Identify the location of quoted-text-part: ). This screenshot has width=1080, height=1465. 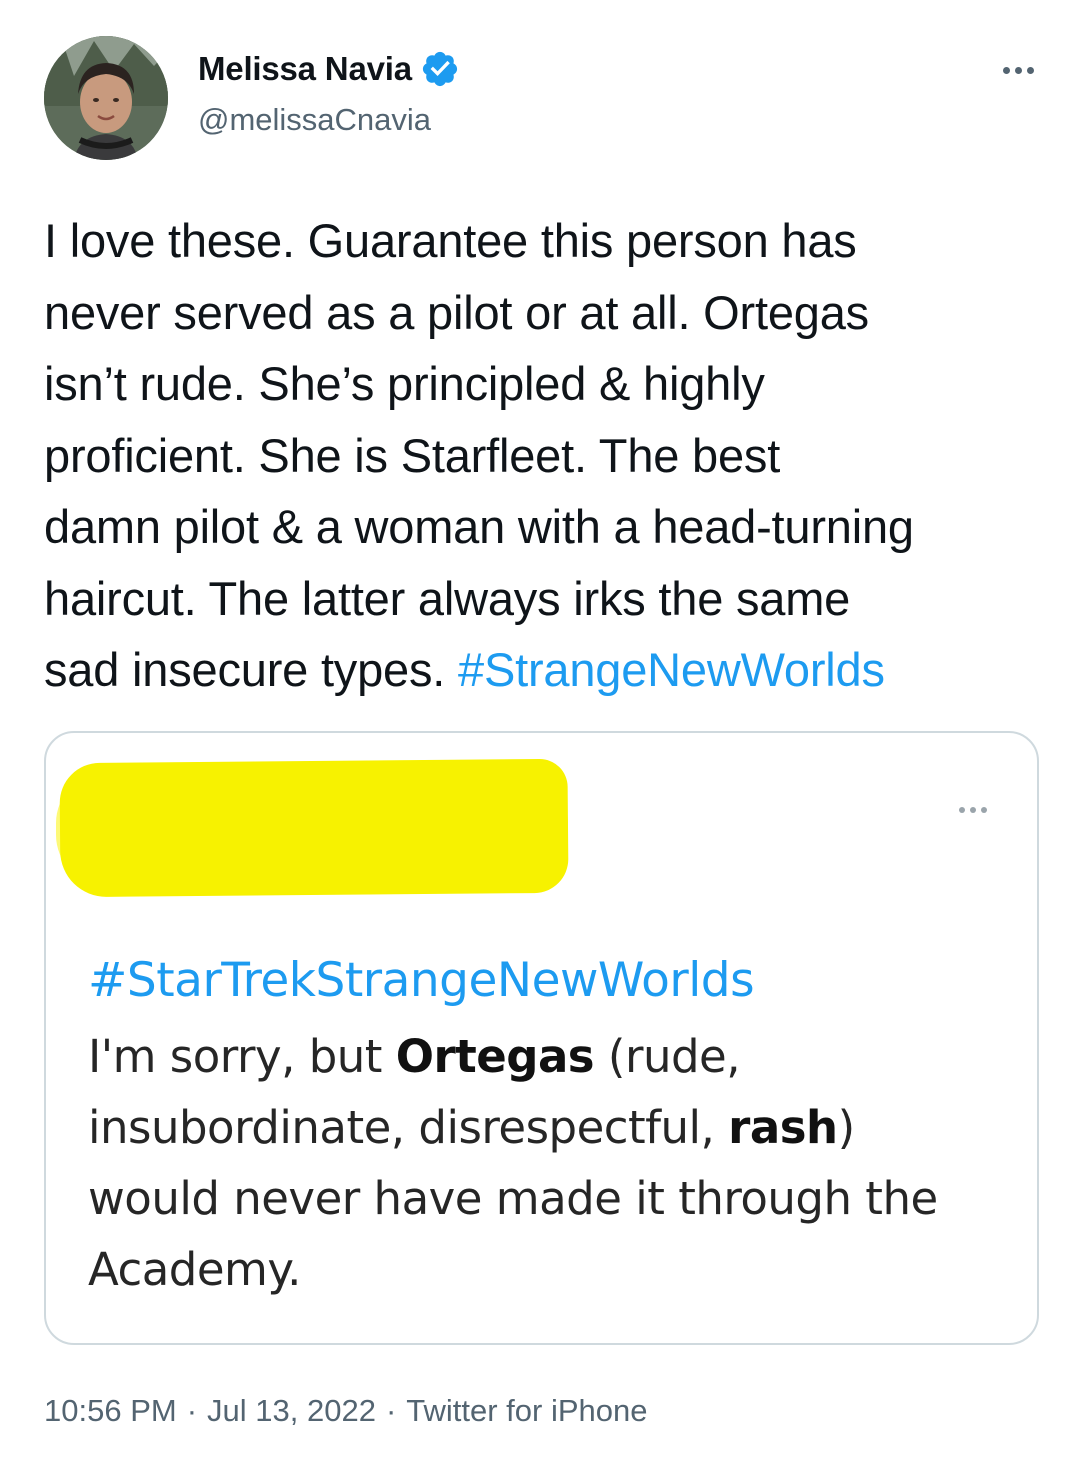
(846, 1127).